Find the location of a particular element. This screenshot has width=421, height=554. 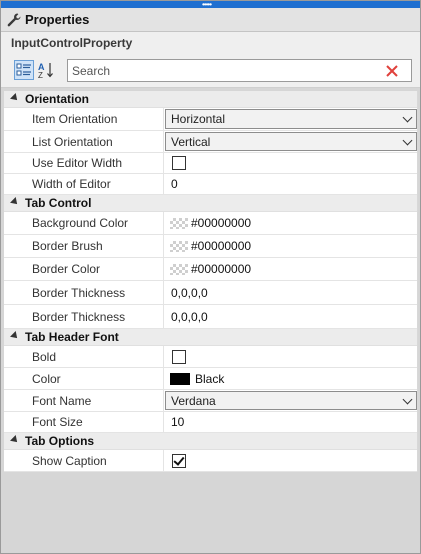

dropdown-value: Vertical is located at coordinates (191, 141).